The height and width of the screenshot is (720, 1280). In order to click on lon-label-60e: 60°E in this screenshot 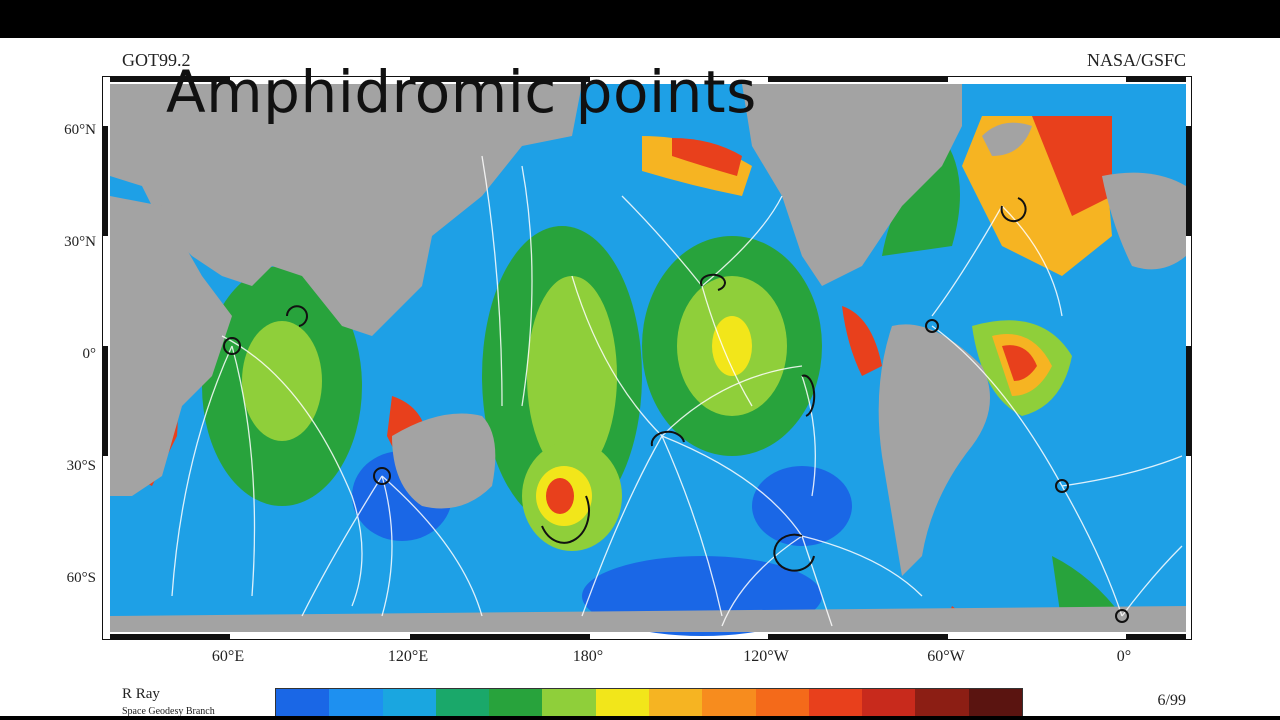, I will do `click(228, 656)`.